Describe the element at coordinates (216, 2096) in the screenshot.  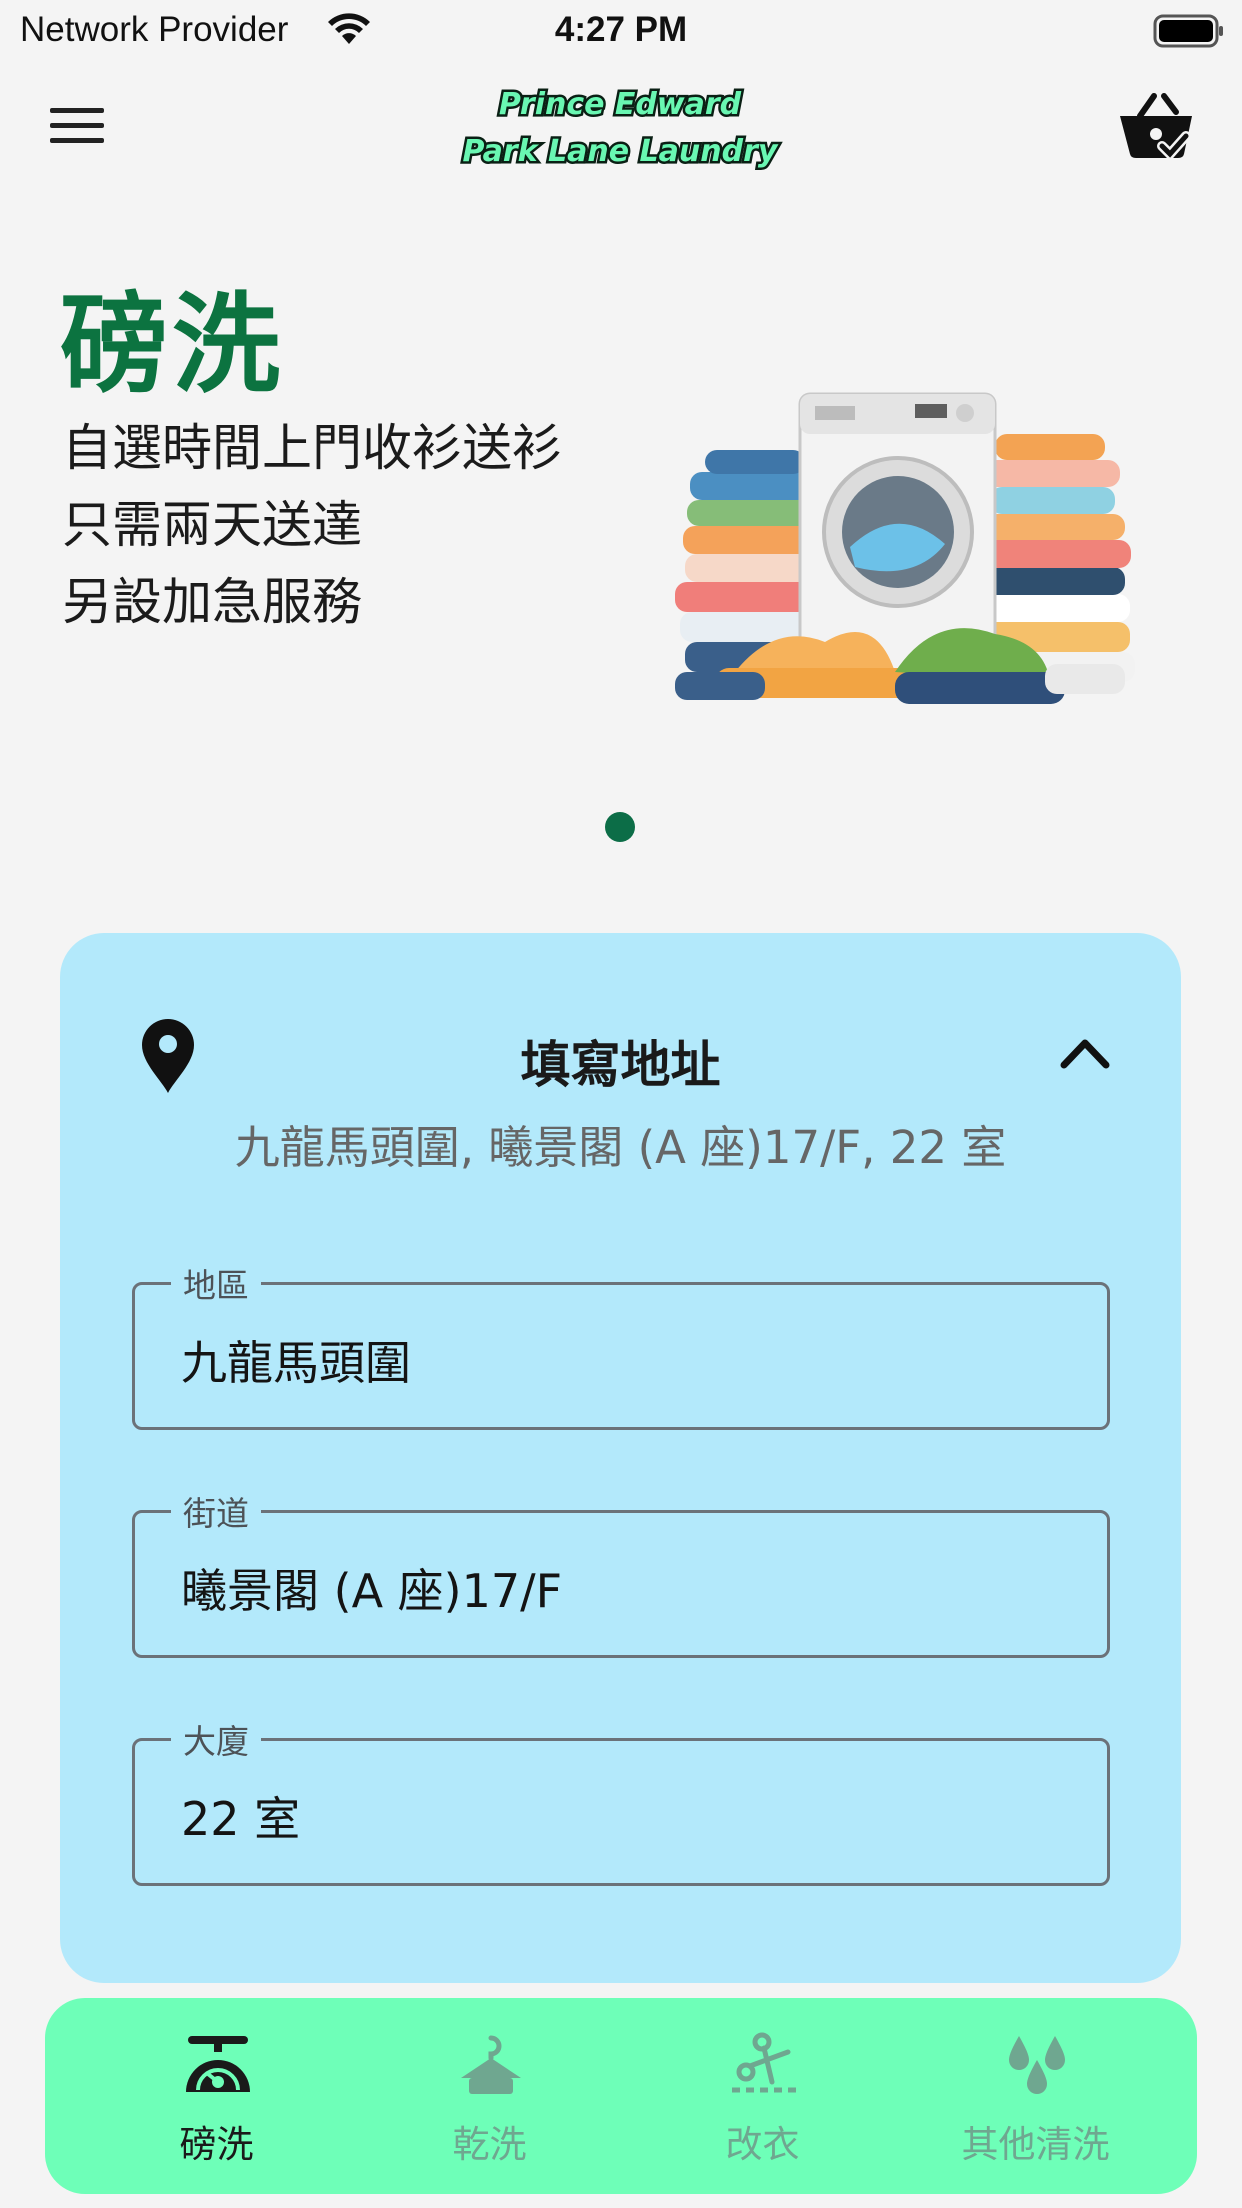
I see `nav-item-wash-by-weight: 磅洗` at that location.